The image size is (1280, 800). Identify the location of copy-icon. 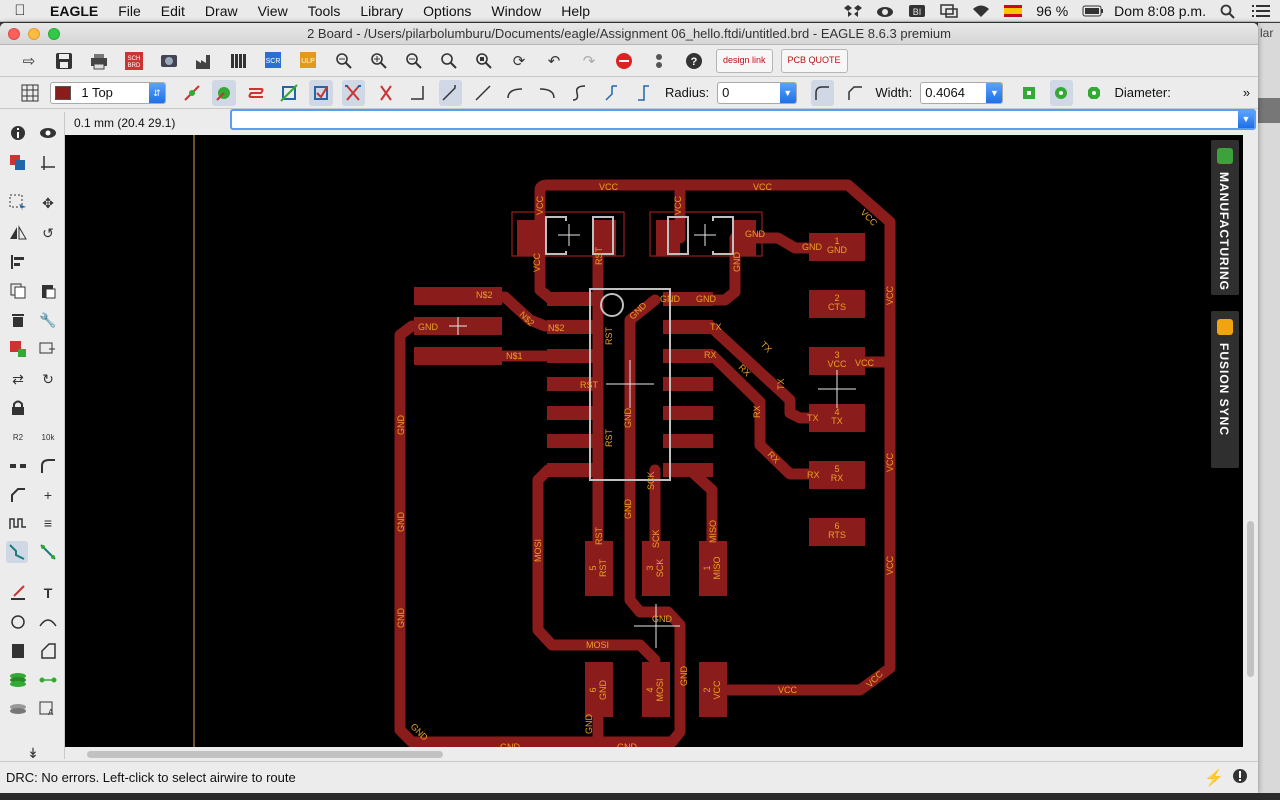
(18, 291).